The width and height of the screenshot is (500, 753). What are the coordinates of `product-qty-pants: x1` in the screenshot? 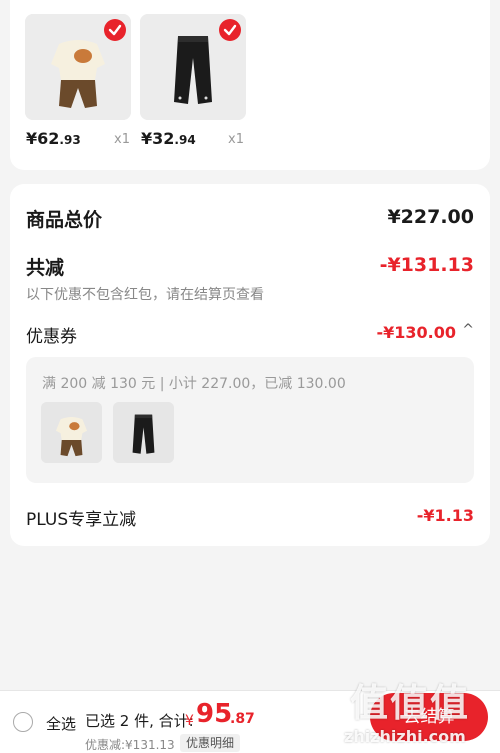 It's located at (236, 139).